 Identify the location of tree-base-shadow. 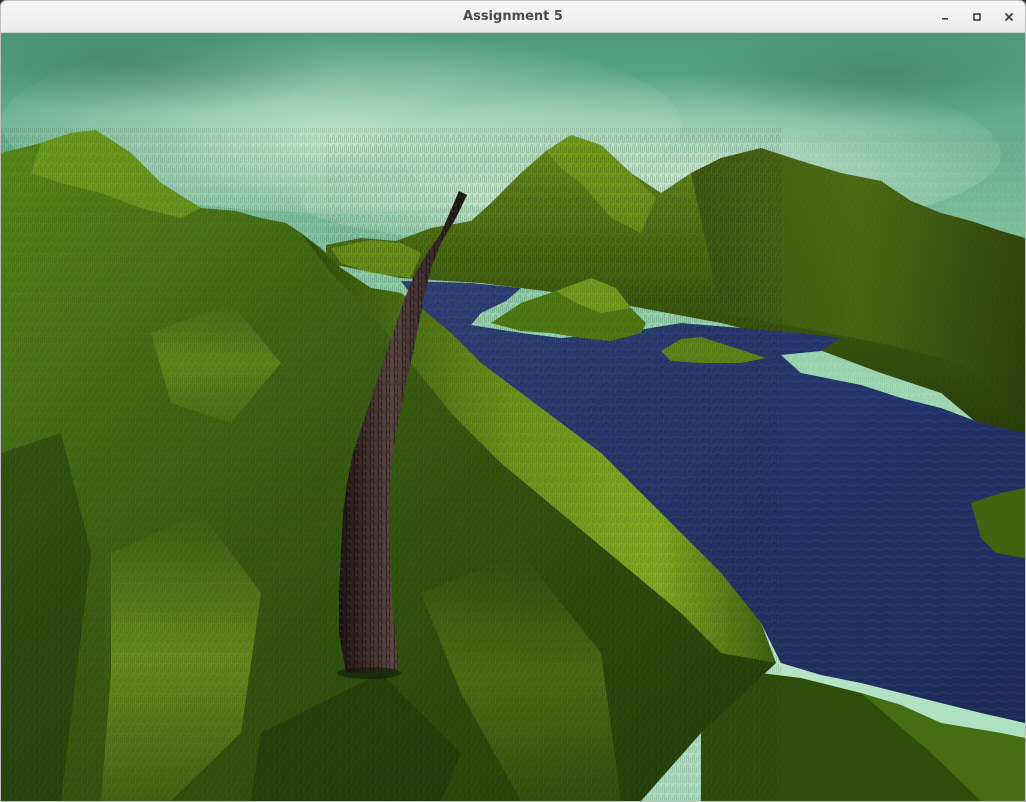
(369, 673).